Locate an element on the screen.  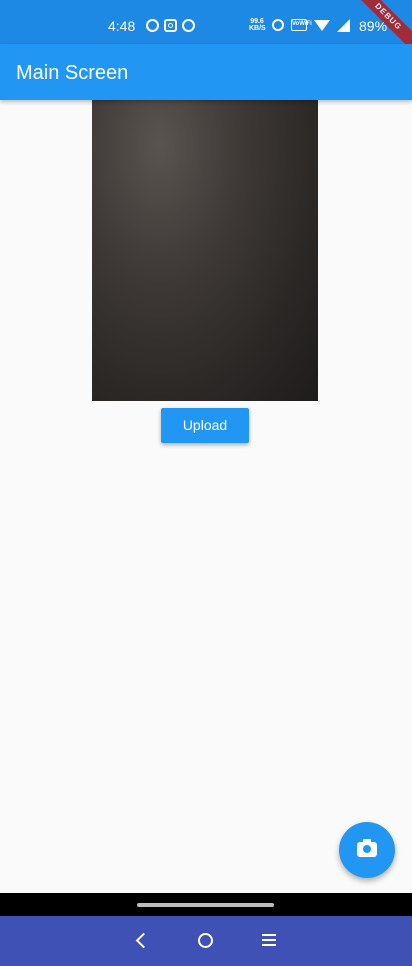
status-right-icons: 99.6 KB/S VoWiFi is located at coordinates (299, 25).